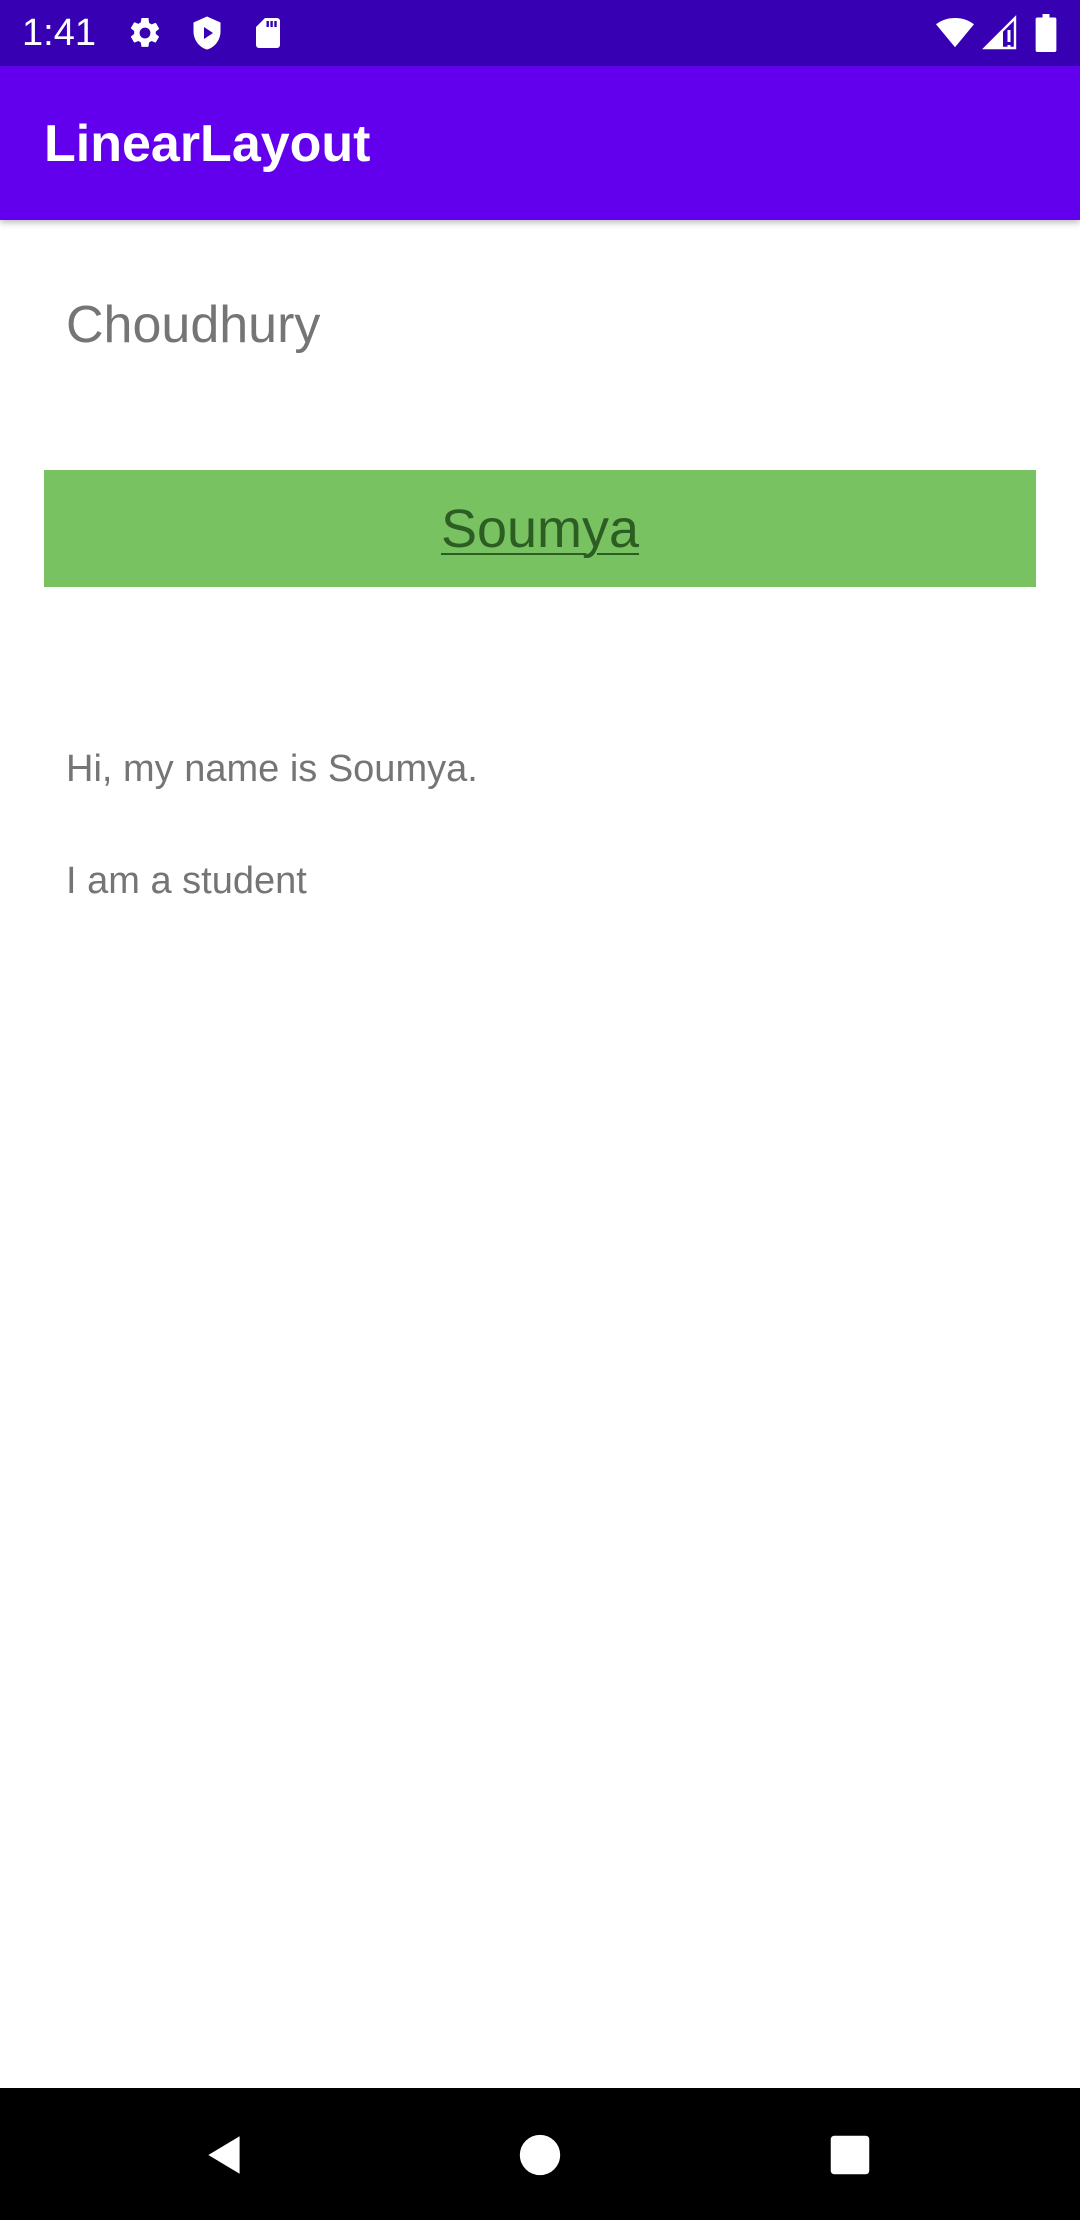  I want to click on name-box: Soumya, so click(540, 528).